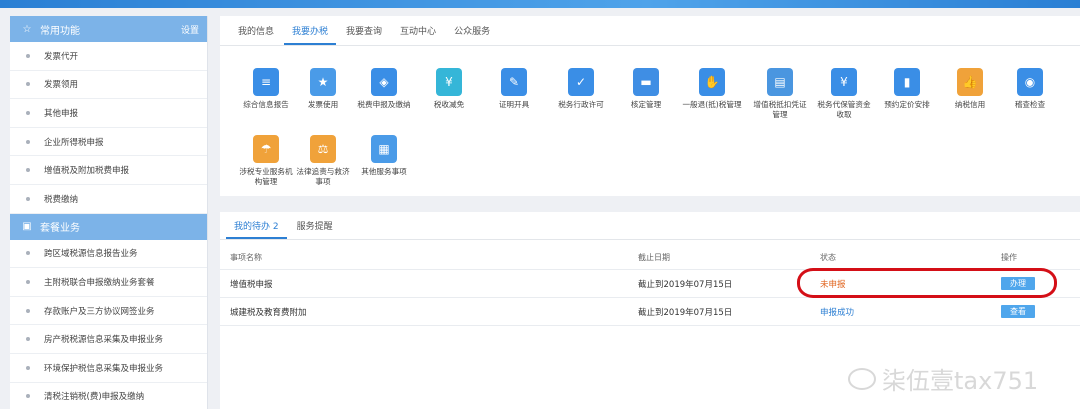 Image resolution: width=1080 pixels, height=409 pixels. I want to click on service-tile: ▬ 核定管理, so click(646, 89).